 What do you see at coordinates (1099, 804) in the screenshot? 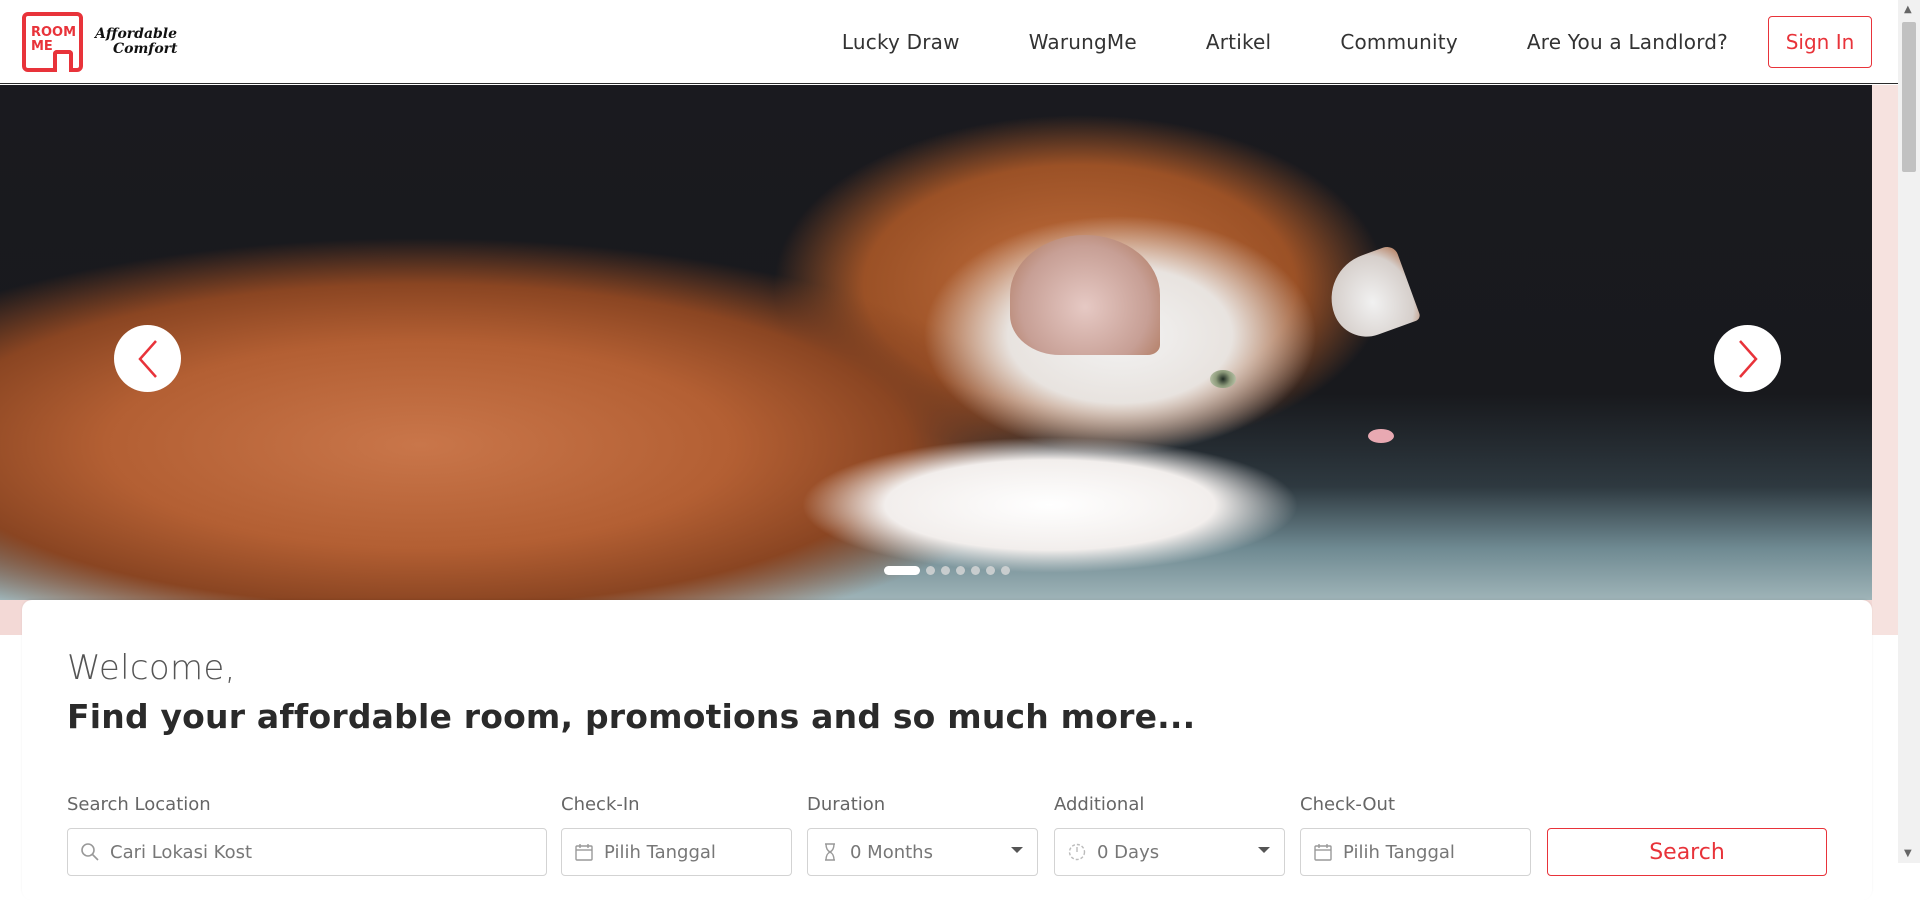
I see `additional-label: Additional` at bounding box center [1099, 804].